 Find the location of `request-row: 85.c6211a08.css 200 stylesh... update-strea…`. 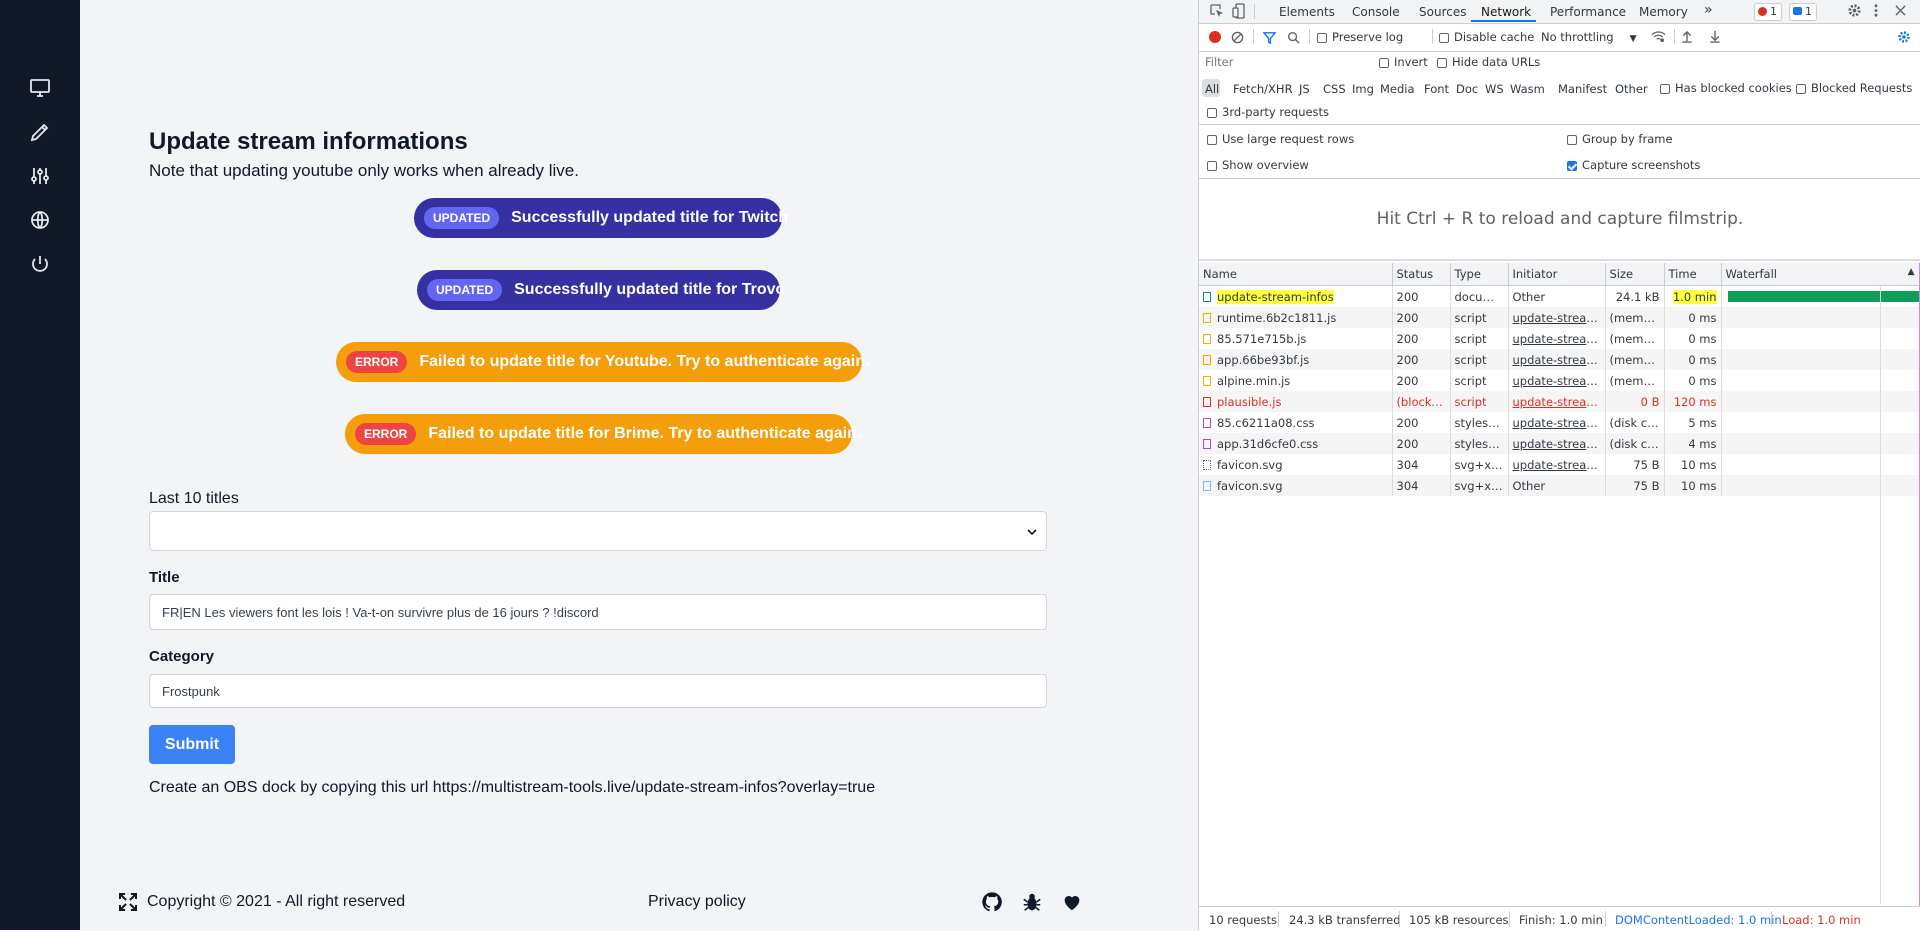

request-row: 85.c6211a08.css 200 stylesh... update-strea… is located at coordinates (1559, 422).